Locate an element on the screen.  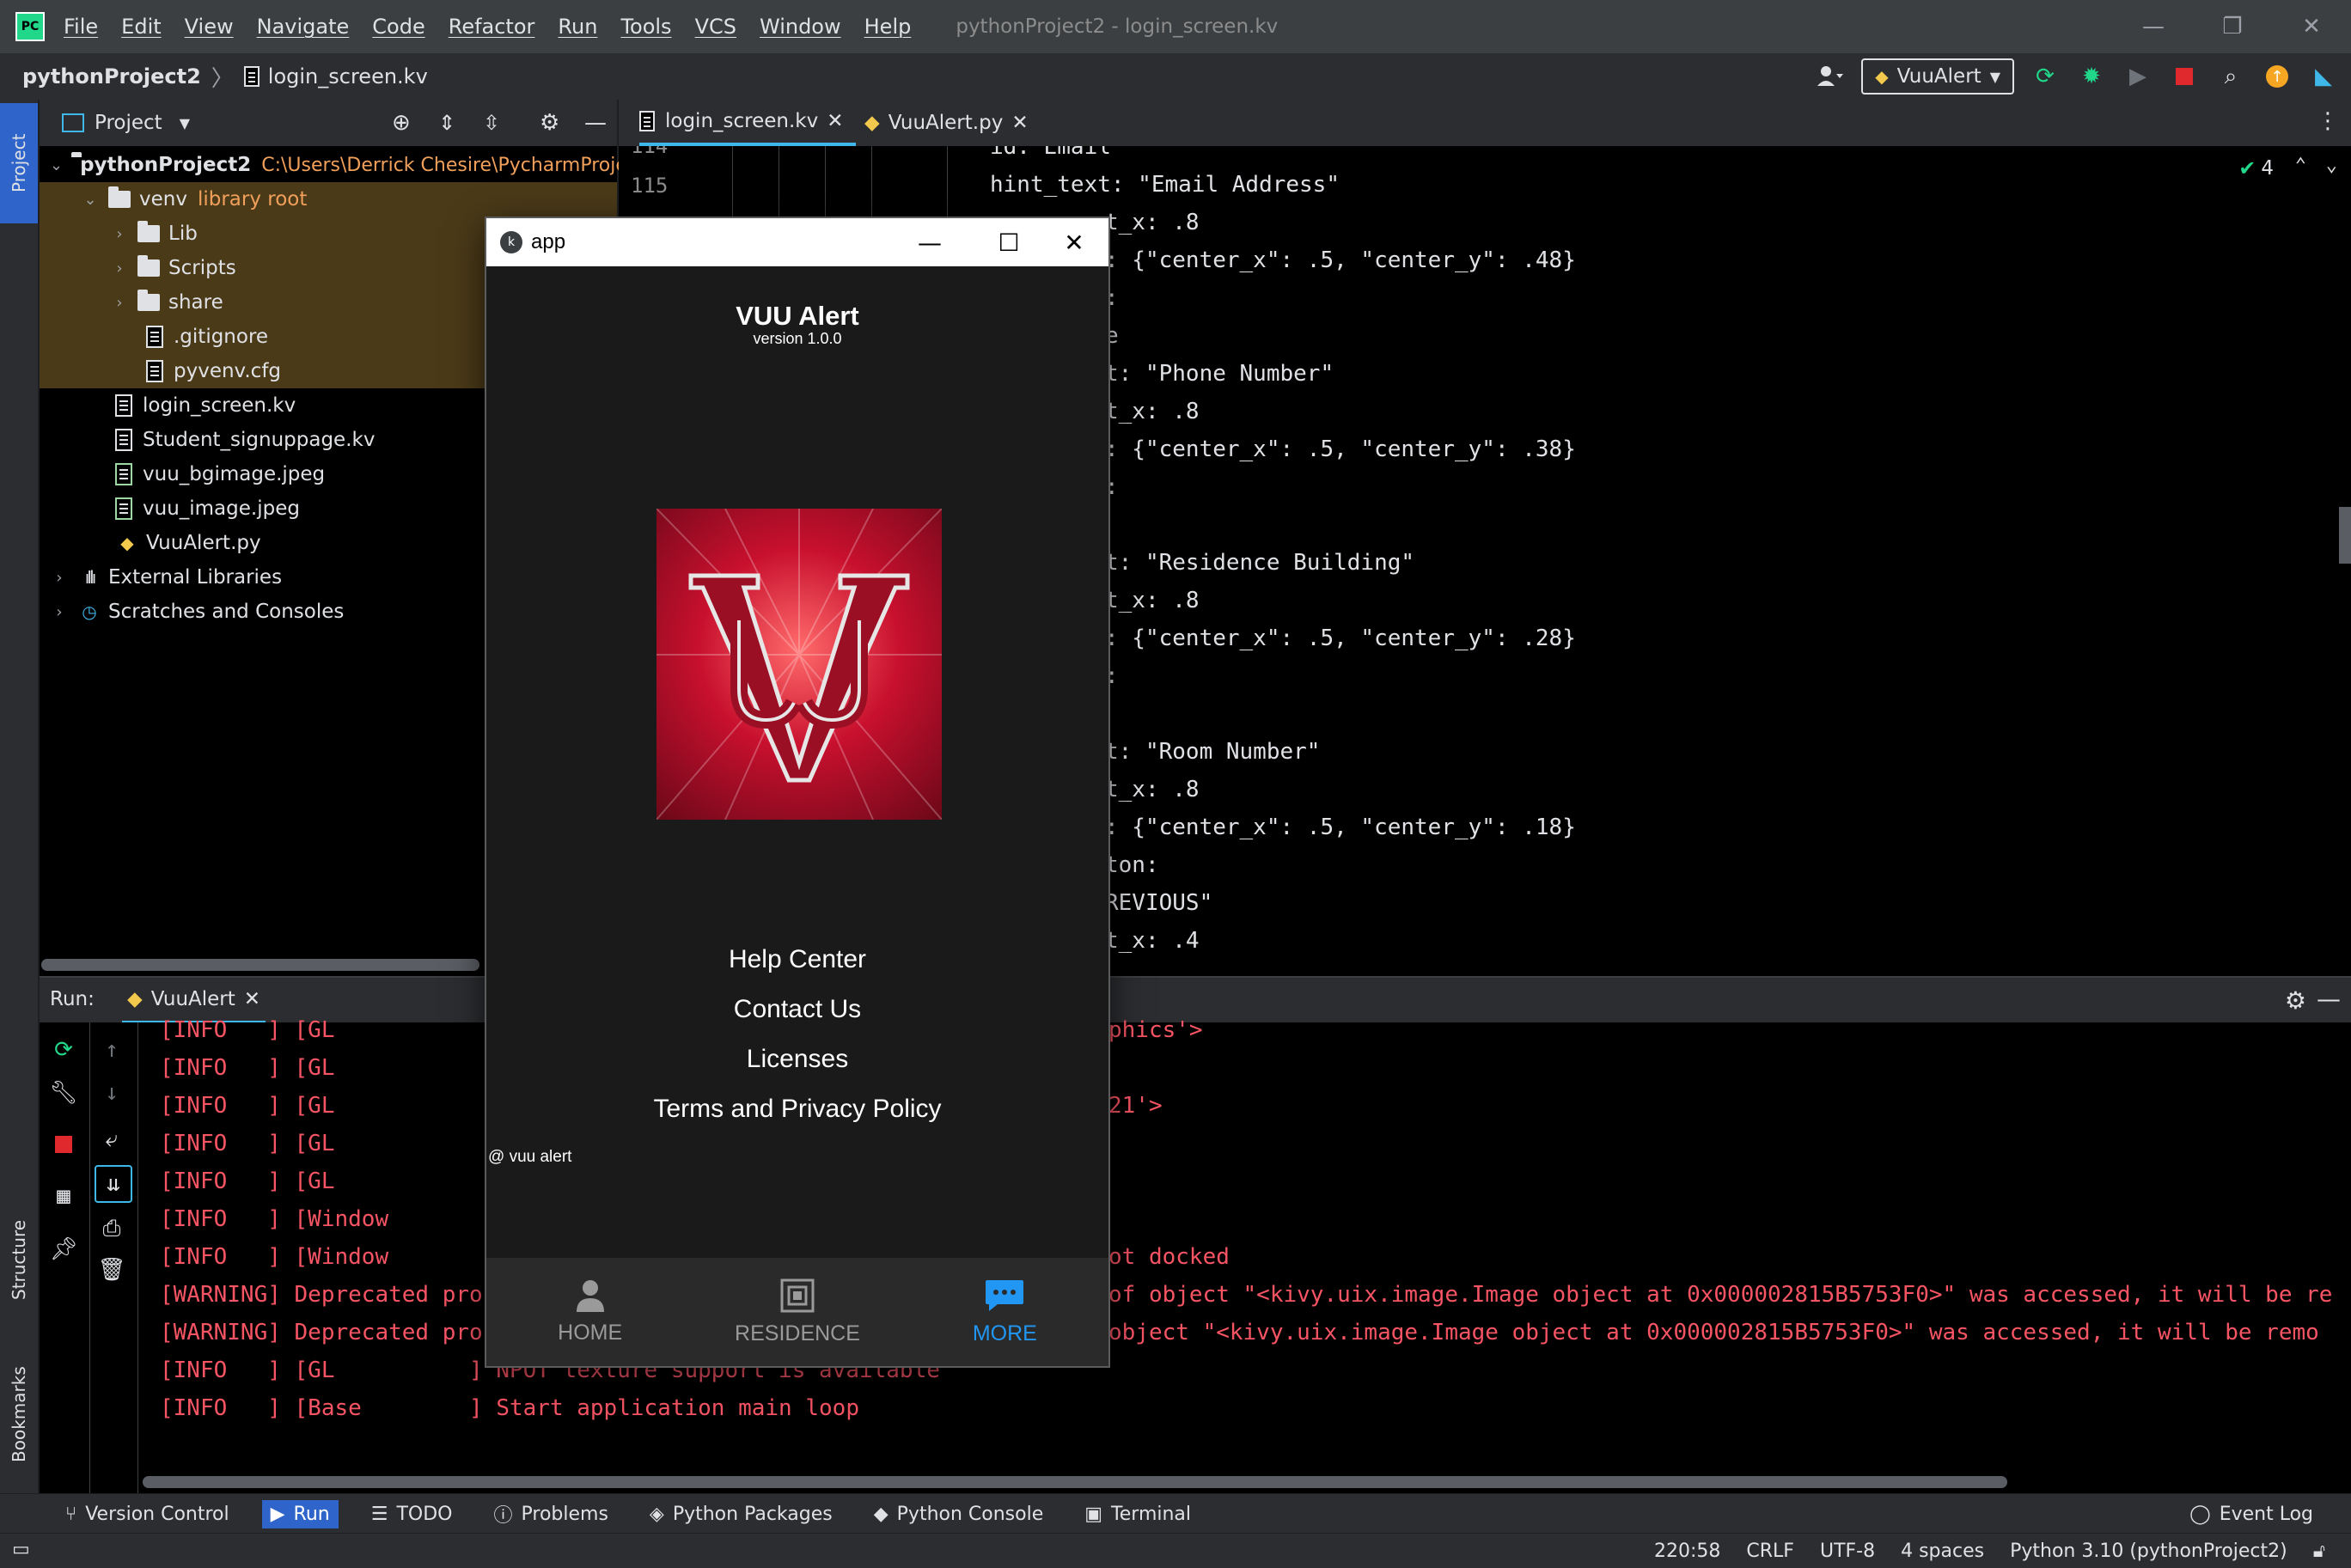
arrow-down-icon: ↓ is located at coordinates (112, 1093).